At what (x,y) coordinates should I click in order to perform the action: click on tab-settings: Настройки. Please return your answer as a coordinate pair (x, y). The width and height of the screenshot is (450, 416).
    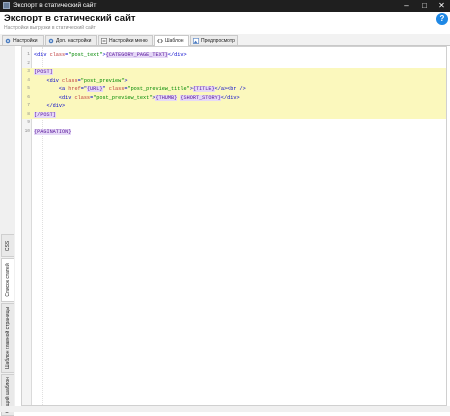
    Looking at the image, I should click on (23, 40).